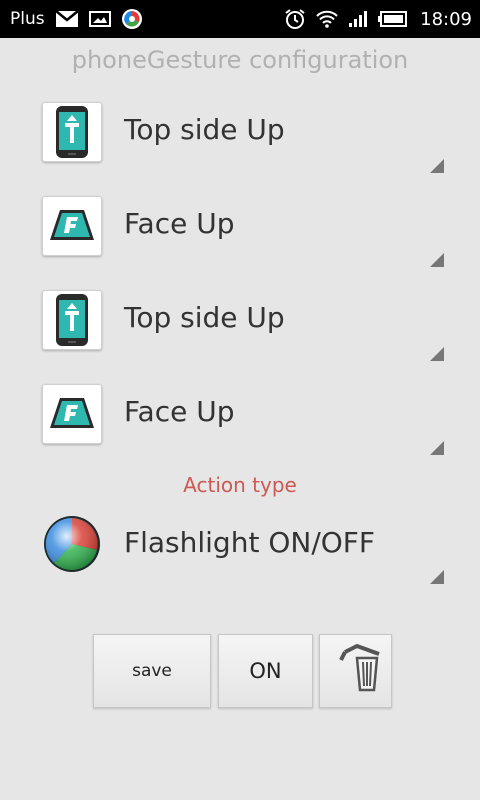  What do you see at coordinates (99, 19) in the screenshot?
I see `image-icon` at bounding box center [99, 19].